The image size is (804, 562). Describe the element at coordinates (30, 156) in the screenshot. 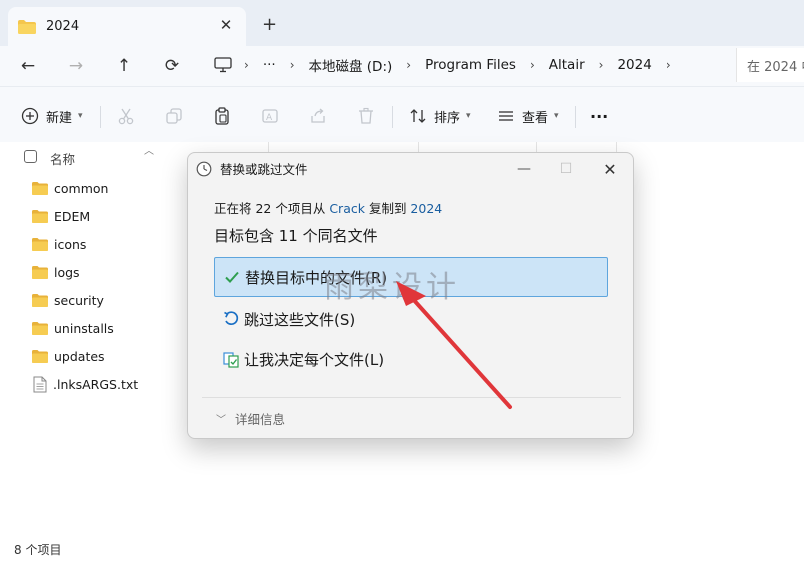

I see `select-all-checkbox` at that location.